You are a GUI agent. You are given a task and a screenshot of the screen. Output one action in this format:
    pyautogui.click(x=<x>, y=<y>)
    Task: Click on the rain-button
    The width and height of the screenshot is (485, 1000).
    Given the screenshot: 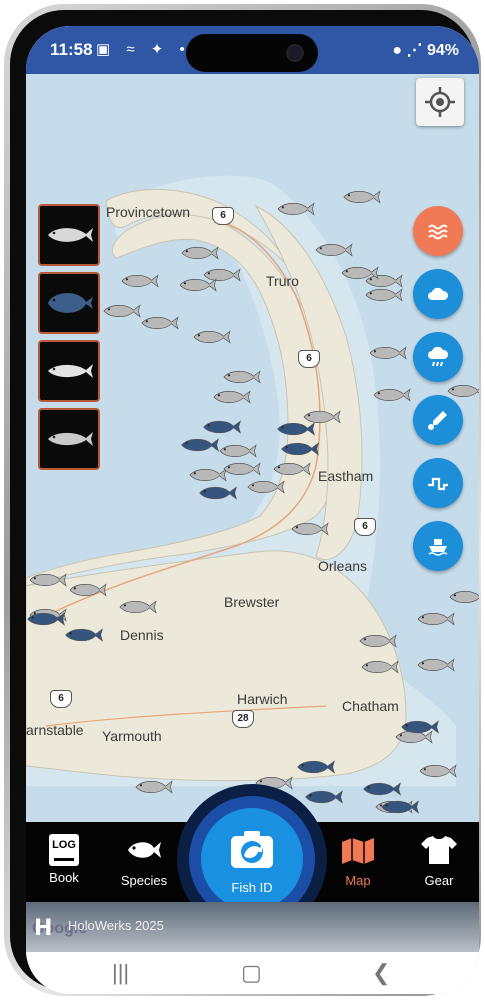 What is the action you would take?
    pyautogui.click(x=438, y=357)
    